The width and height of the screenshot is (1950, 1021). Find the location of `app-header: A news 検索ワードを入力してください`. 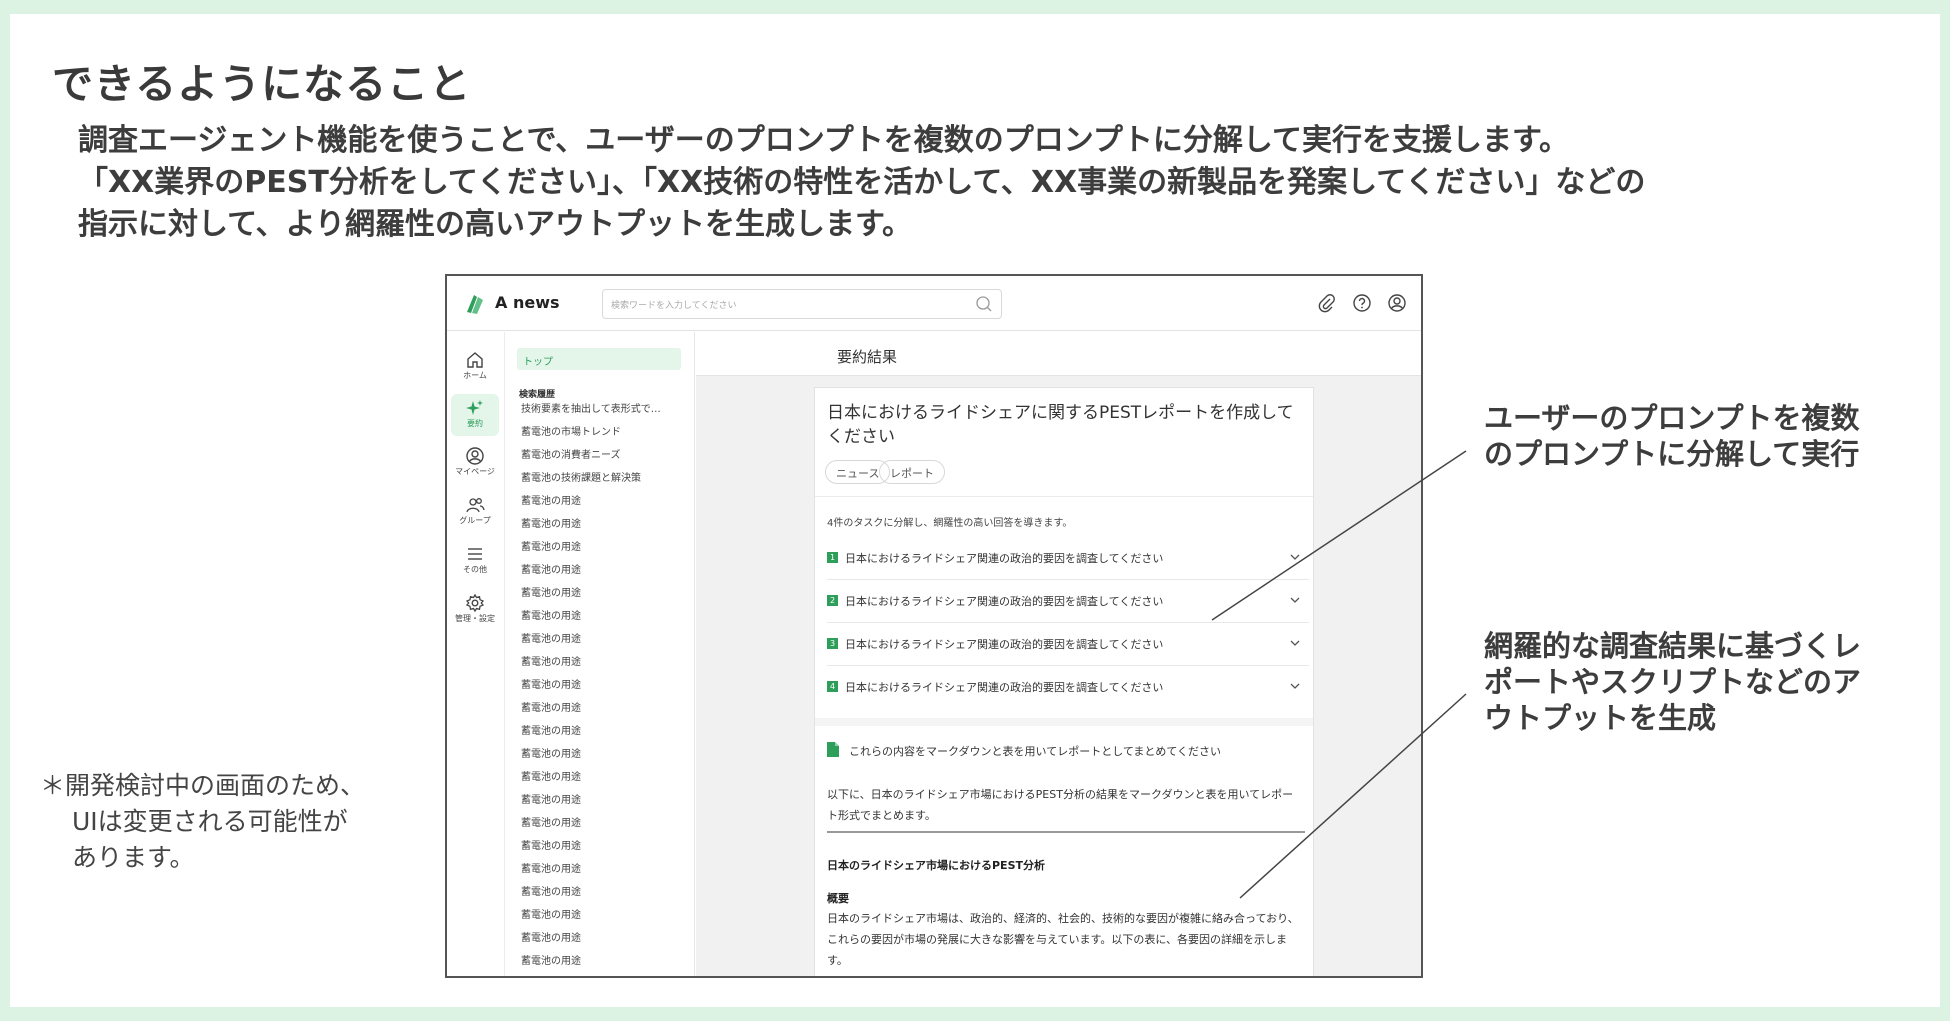

app-header: A news 検索ワードを入力してください is located at coordinates (934, 303).